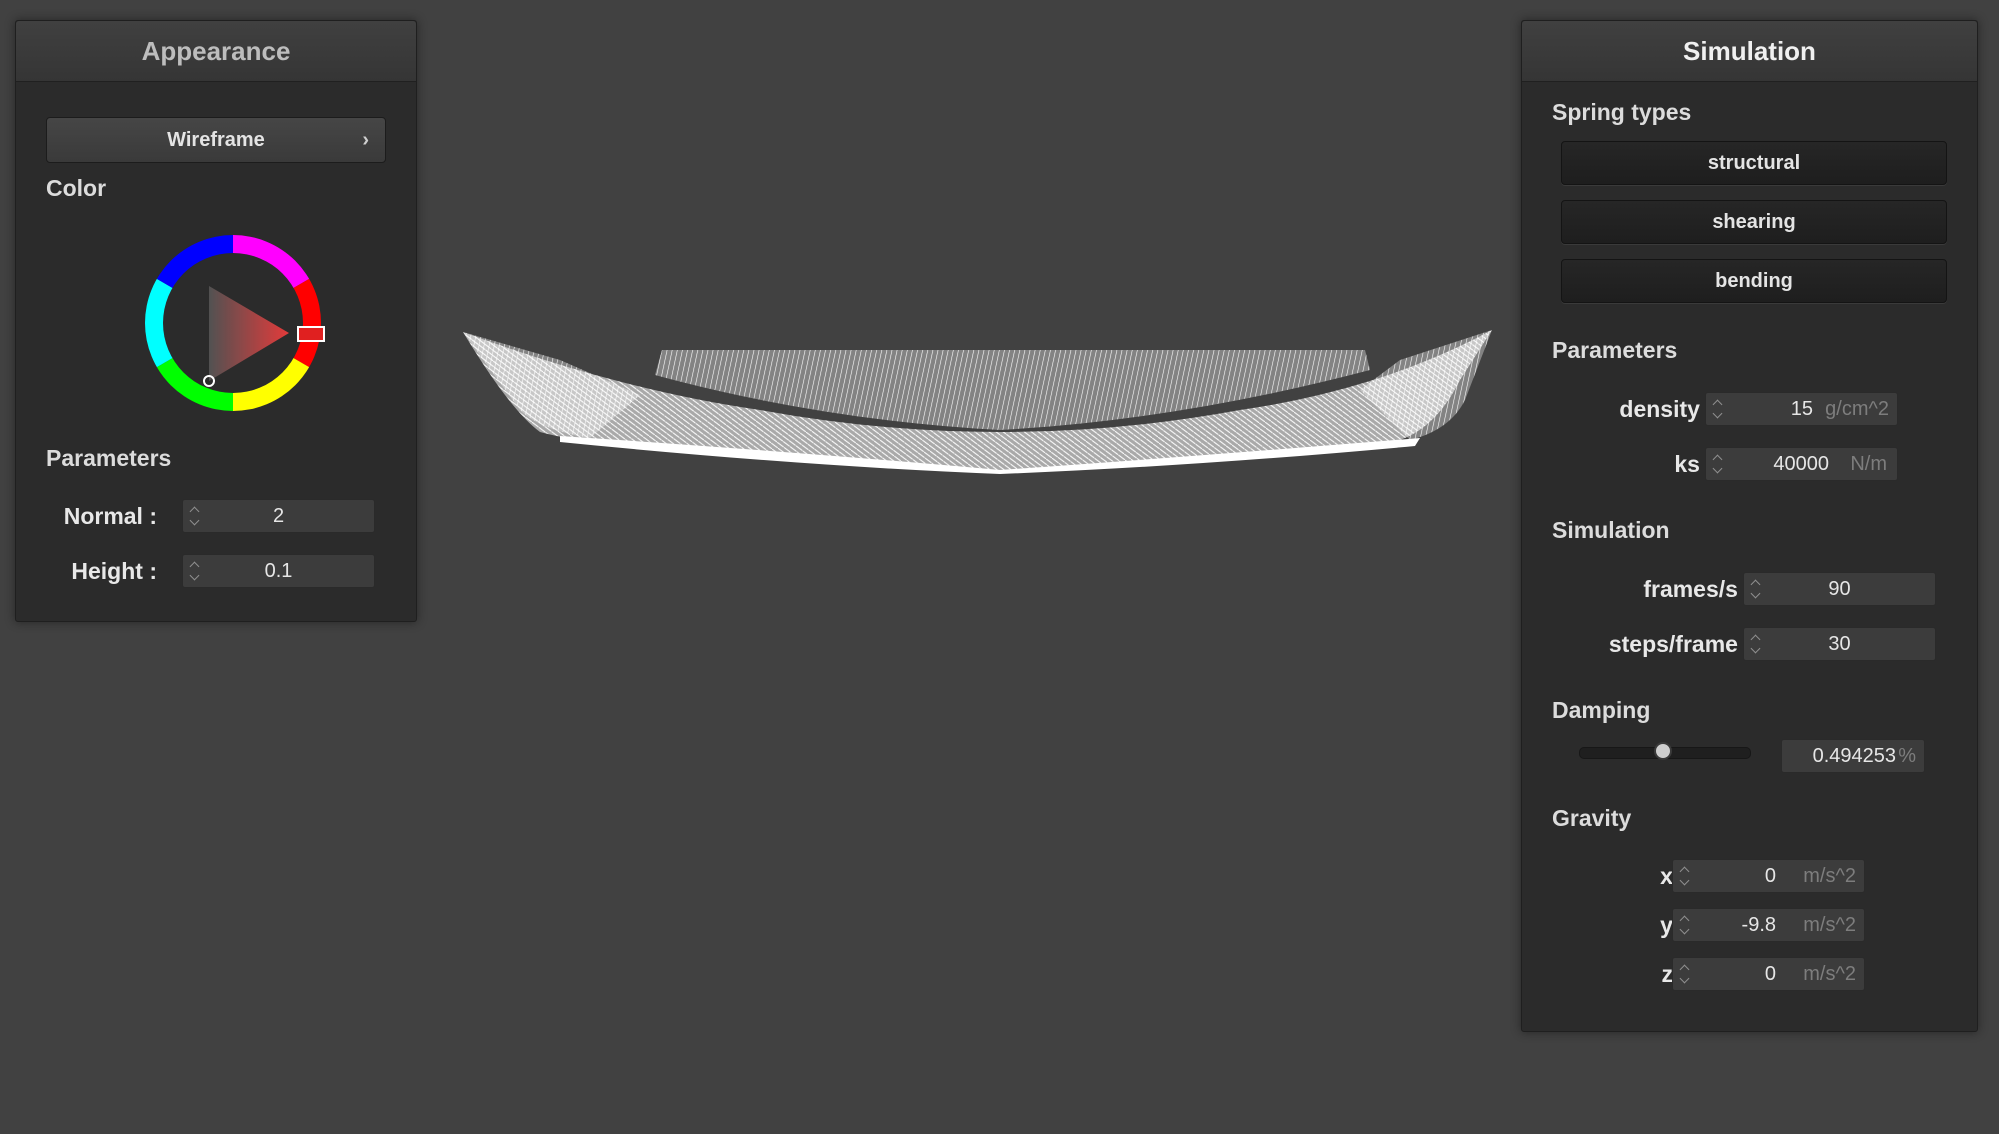 This screenshot has height=1134, width=1999. What do you see at coordinates (365, 140) in the screenshot?
I see `chevron-right-icon: ›` at bounding box center [365, 140].